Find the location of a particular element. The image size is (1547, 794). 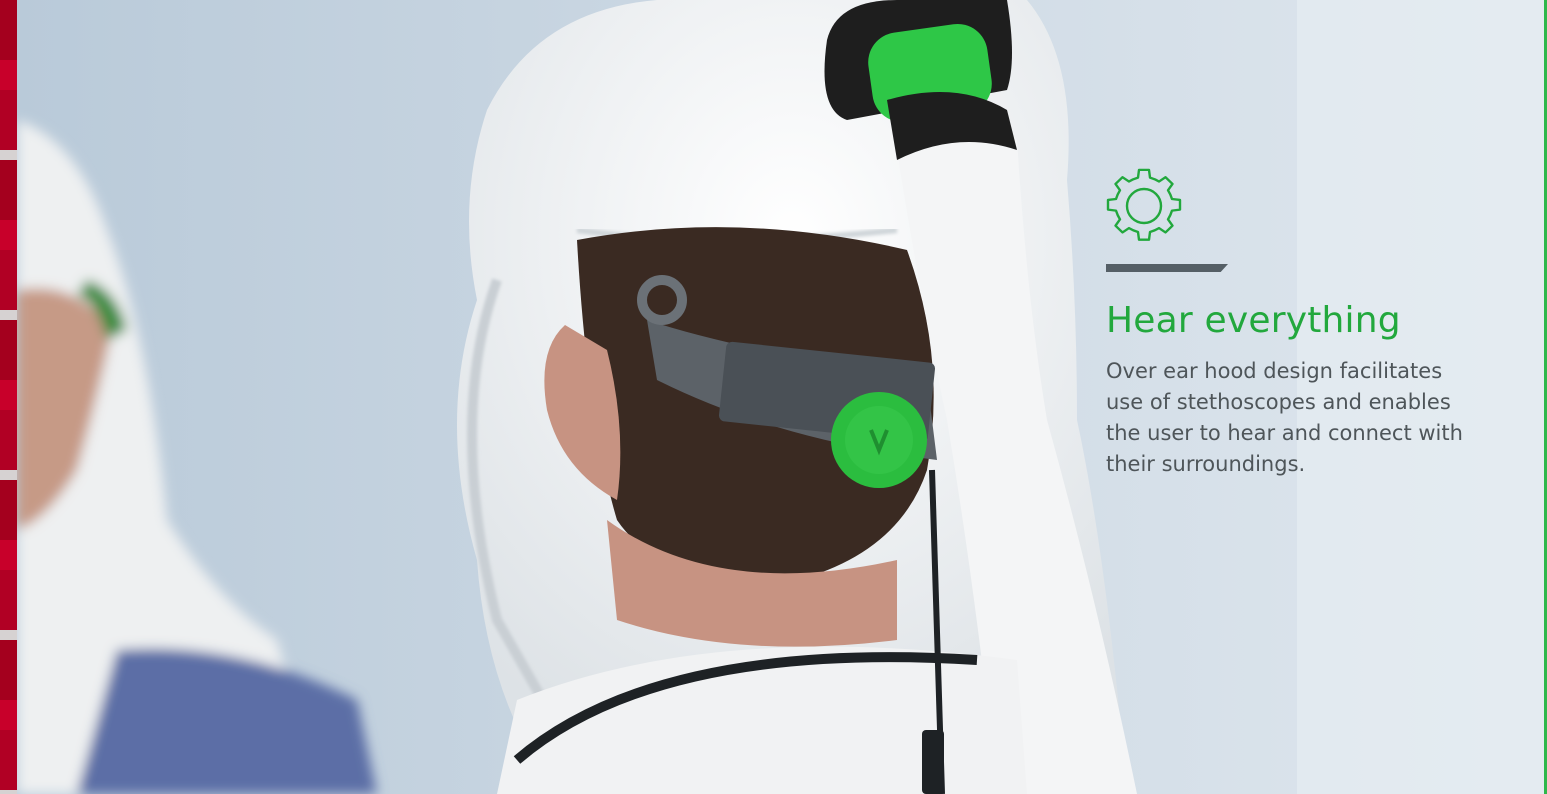

feature-title: Hear everything is located at coordinates (1253, 320).